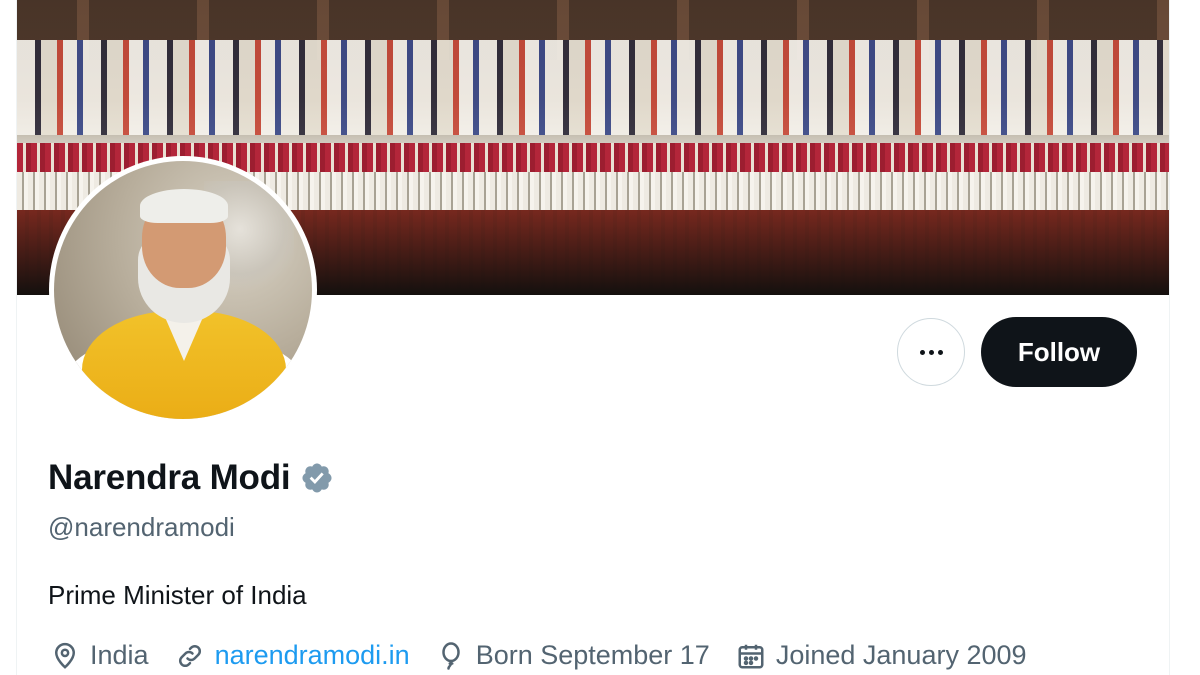 Image resolution: width=1200 pixels, height=675 pixels. I want to click on location-text: India, so click(119, 655).